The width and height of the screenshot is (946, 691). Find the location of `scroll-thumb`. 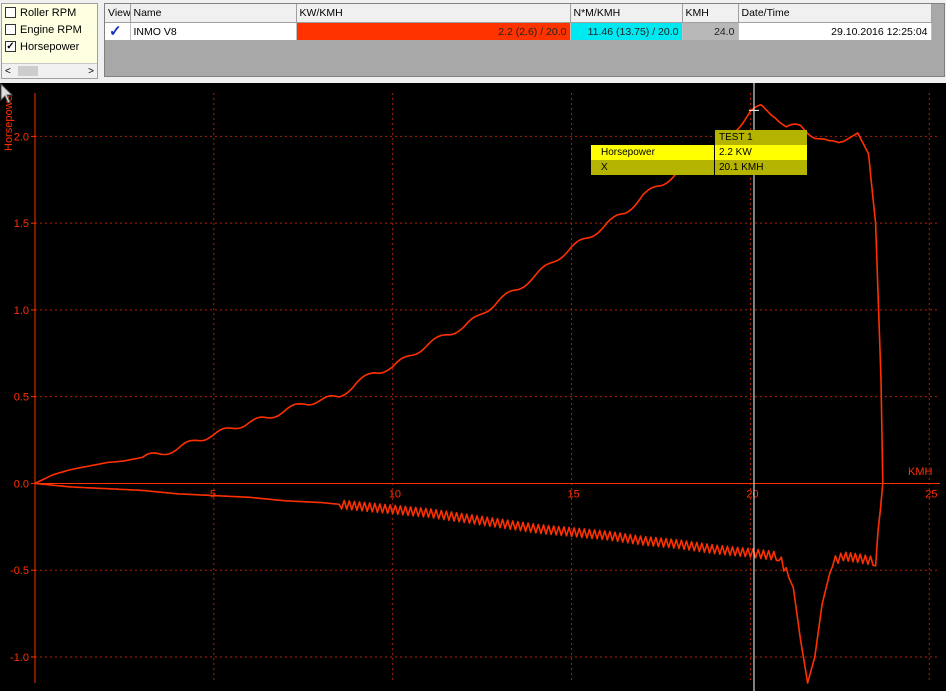

scroll-thumb is located at coordinates (28, 71).